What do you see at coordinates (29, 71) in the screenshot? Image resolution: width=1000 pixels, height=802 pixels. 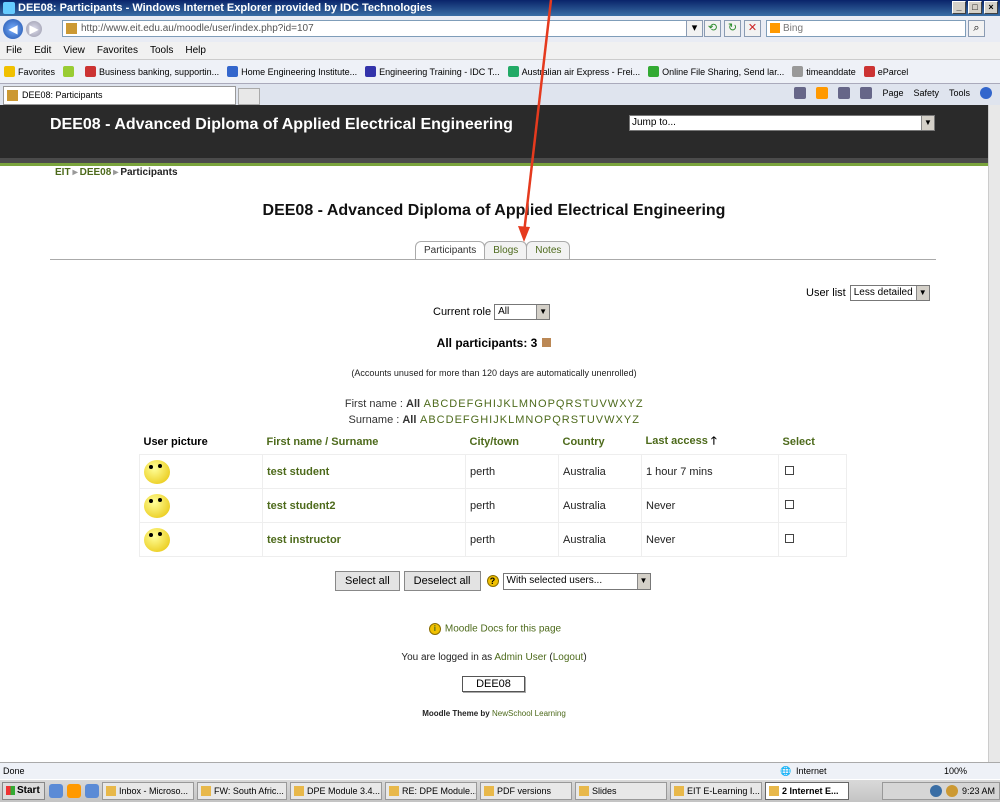 I see `favorites-button: Favorites` at bounding box center [29, 71].